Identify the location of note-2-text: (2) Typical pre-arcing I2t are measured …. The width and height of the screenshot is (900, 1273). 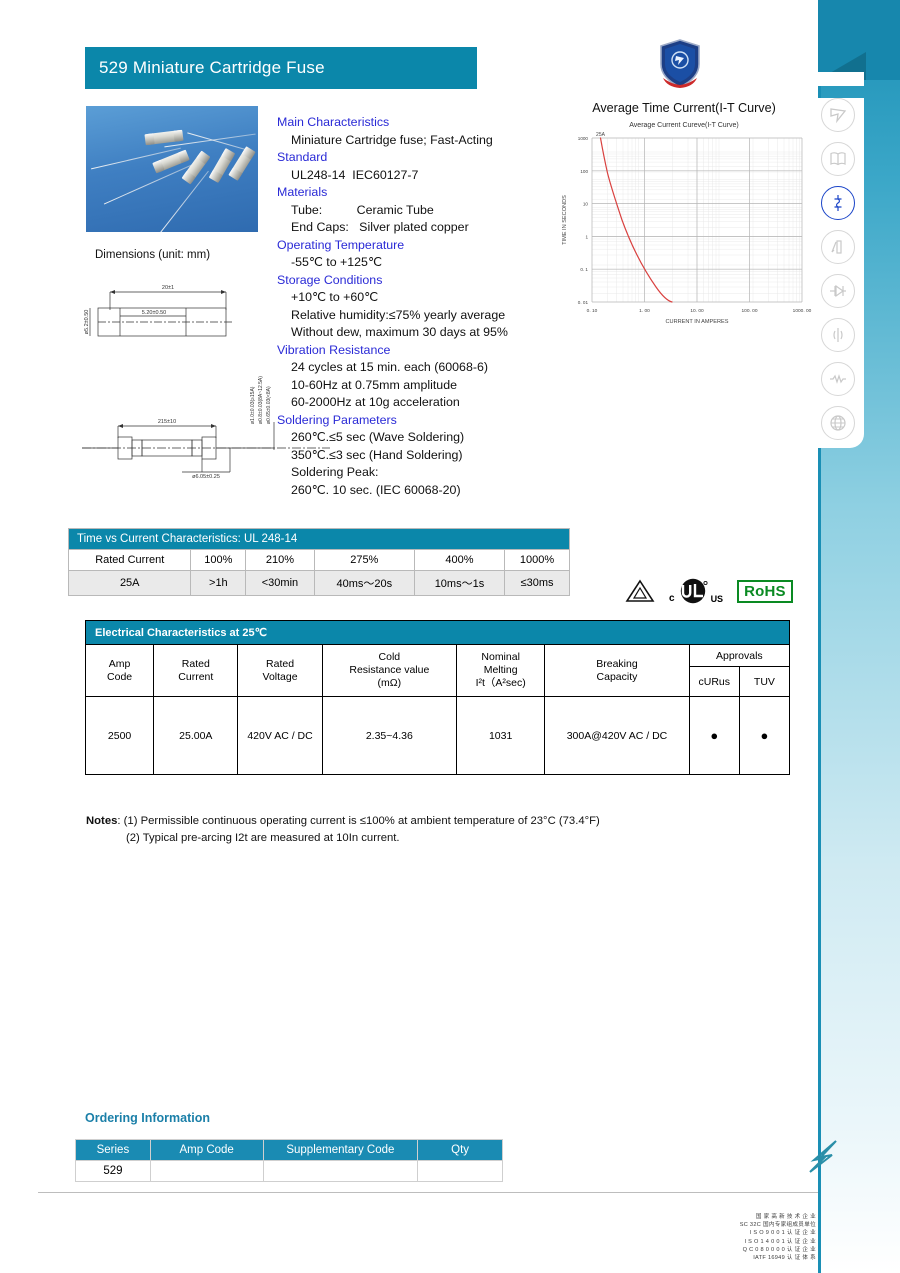
(263, 838).